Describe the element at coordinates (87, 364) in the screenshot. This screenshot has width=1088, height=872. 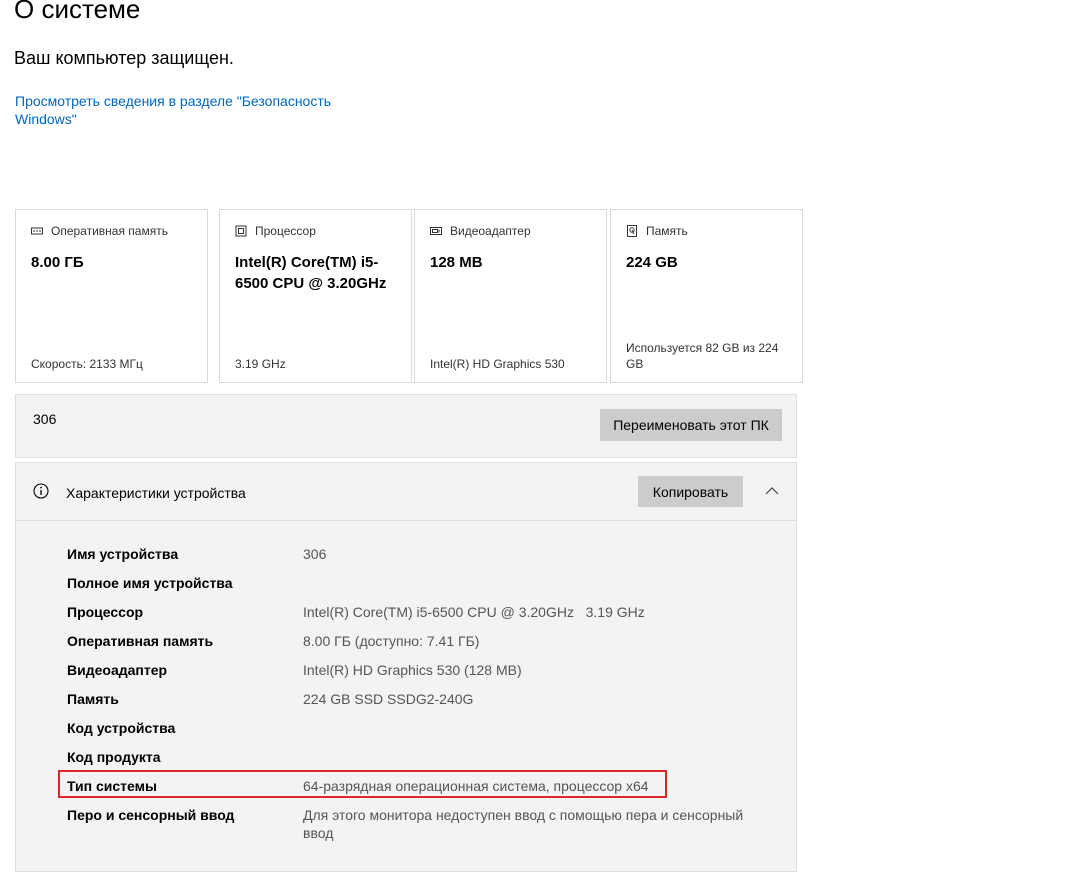
I see `card-ram-footer: Скорость: 2133 МГц` at that location.